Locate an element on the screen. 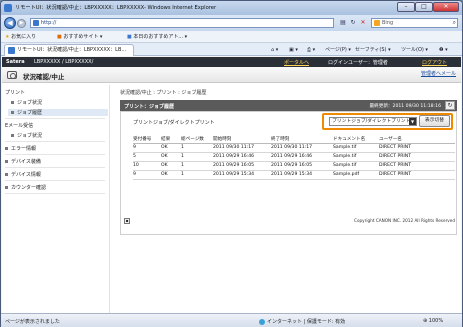 This screenshot has width=463, height=327. sidebar-item-email-job-status: ジョブ状況 is located at coordinates (26, 135).